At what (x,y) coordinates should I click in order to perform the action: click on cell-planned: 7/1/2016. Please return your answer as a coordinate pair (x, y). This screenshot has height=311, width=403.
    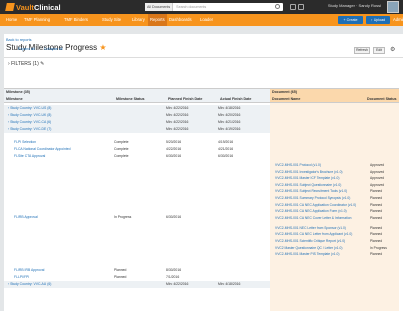
    Looking at the image, I should click on (173, 277).